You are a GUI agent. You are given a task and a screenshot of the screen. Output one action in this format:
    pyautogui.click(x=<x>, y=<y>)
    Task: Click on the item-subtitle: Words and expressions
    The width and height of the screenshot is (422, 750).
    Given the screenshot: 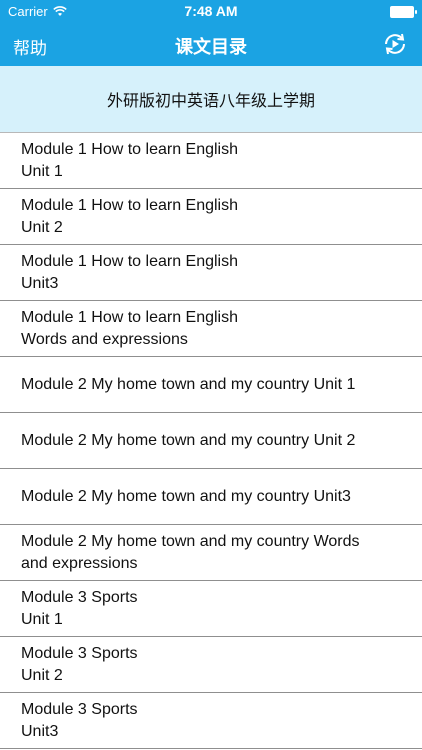 What is the action you would take?
    pyautogui.click(x=104, y=339)
    